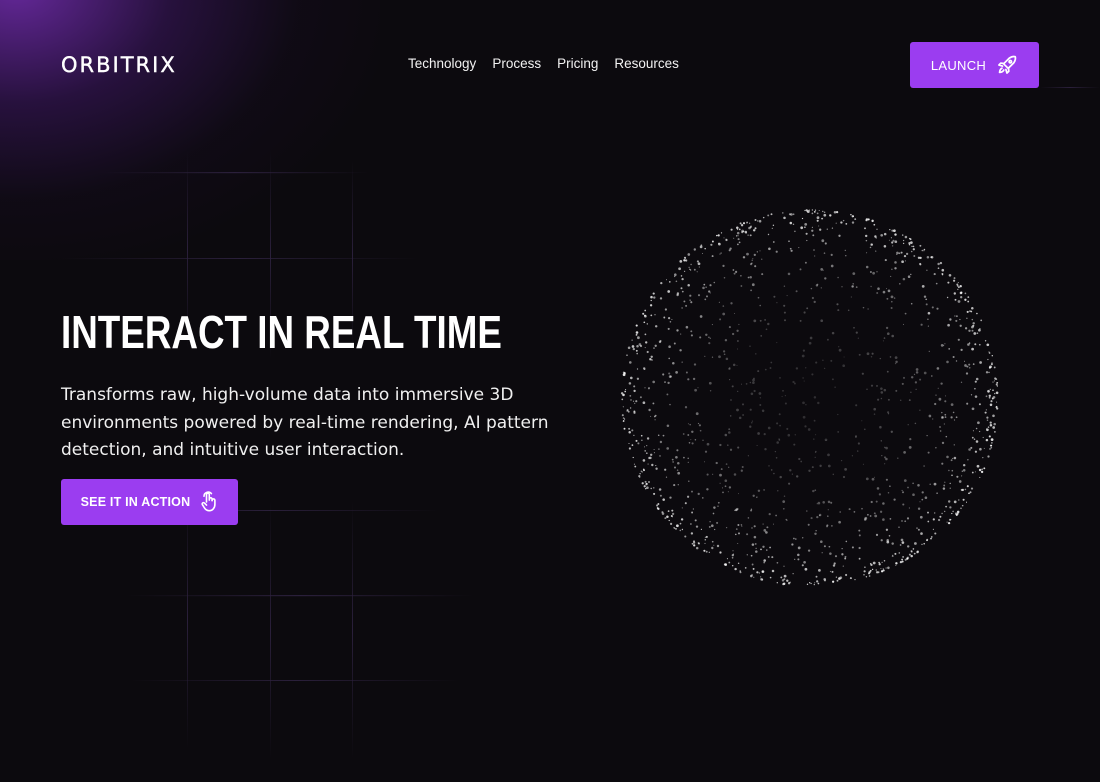 This screenshot has width=1100, height=782. What do you see at coordinates (577, 63) in the screenshot?
I see `nav-item-pricing: Pricing` at bounding box center [577, 63].